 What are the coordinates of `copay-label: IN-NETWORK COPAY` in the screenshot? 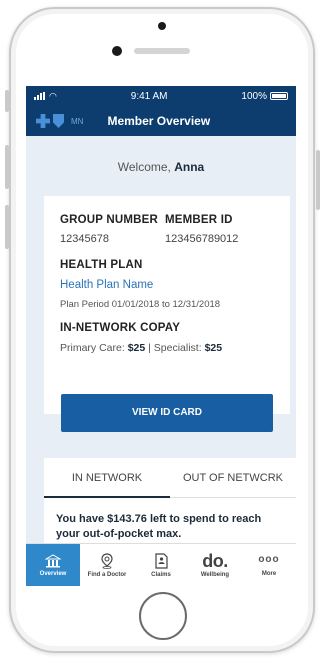 It's located at (120, 328).